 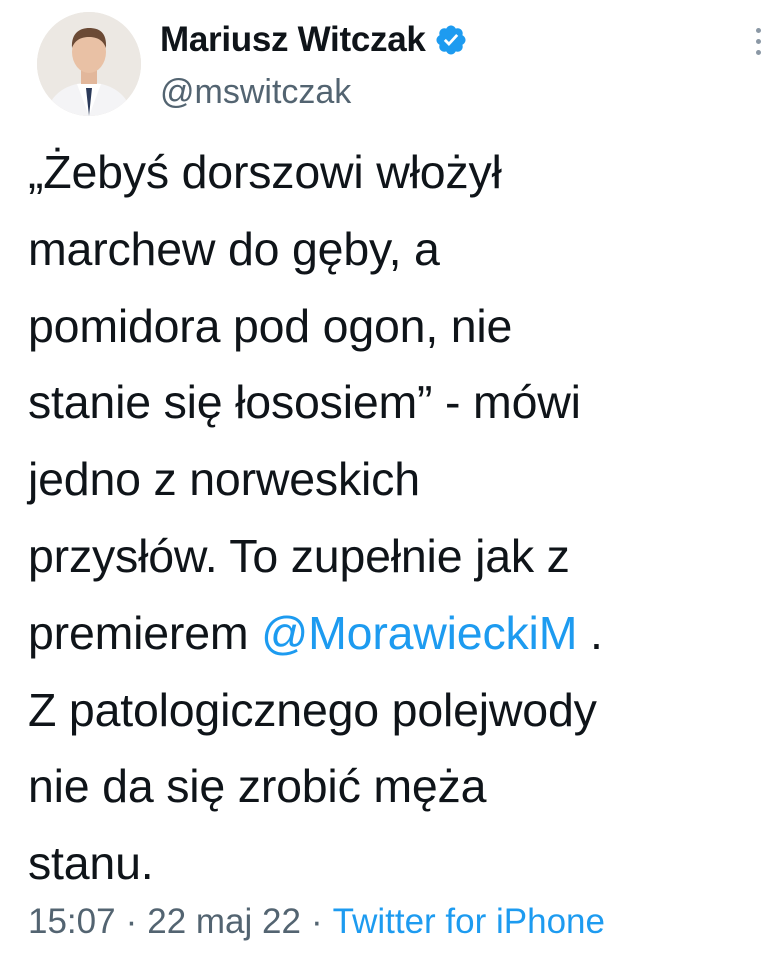 What do you see at coordinates (299, 555) in the screenshot?
I see `tweet-line: przysłów. To zupełnie jak z` at bounding box center [299, 555].